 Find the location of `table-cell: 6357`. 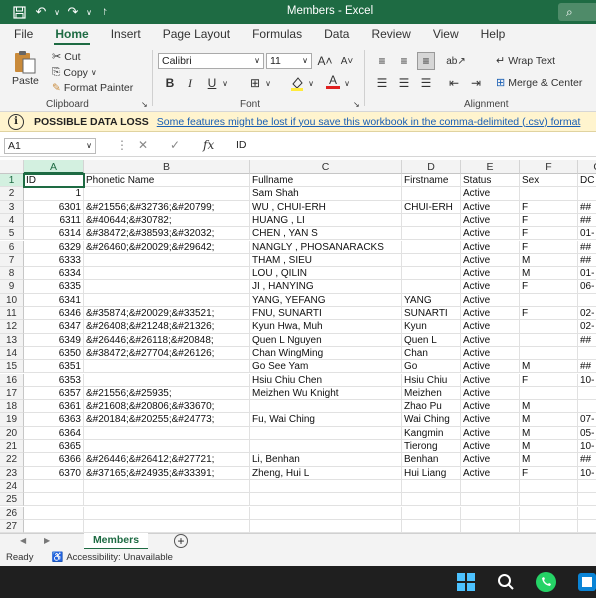

table-cell: 6357 is located at coordinates (54, 393).